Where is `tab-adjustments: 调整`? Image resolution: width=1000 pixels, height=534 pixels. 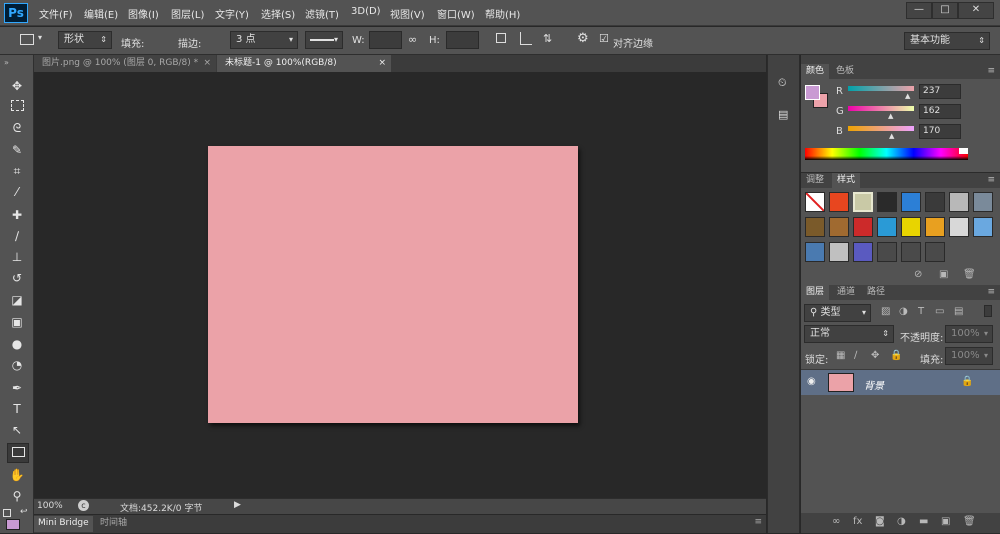
tab-adjustments: 调整 is located at coordinates (815, 180).